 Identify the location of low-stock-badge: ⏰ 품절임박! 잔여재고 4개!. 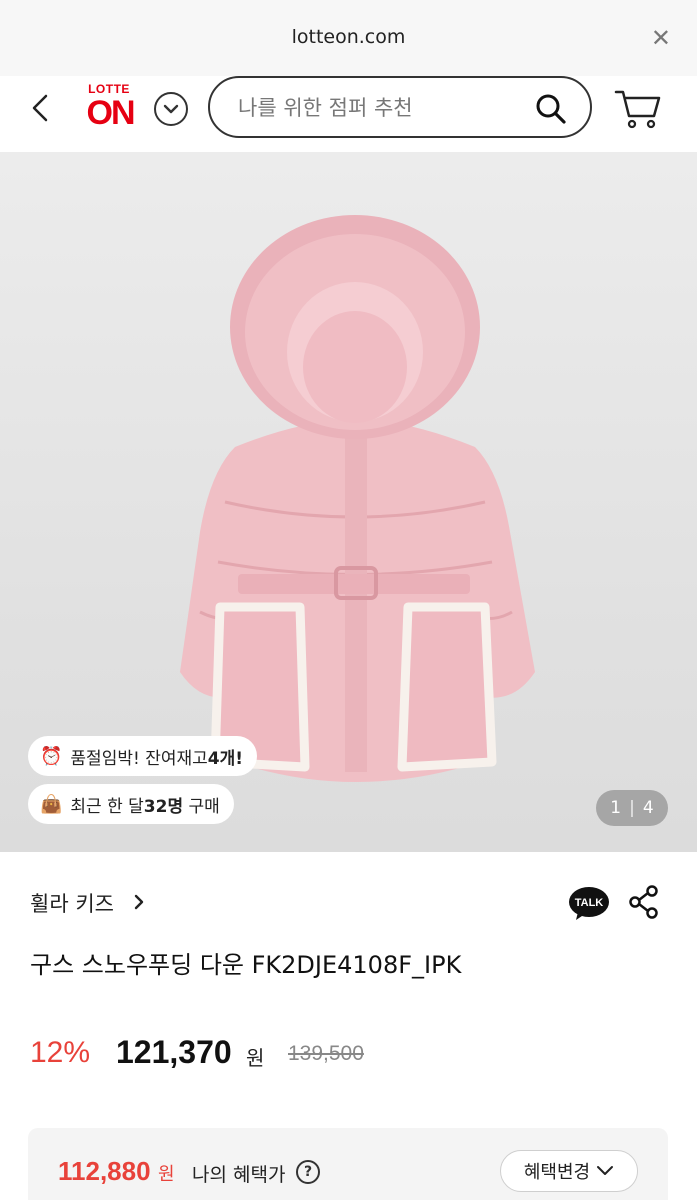
(142, 756).